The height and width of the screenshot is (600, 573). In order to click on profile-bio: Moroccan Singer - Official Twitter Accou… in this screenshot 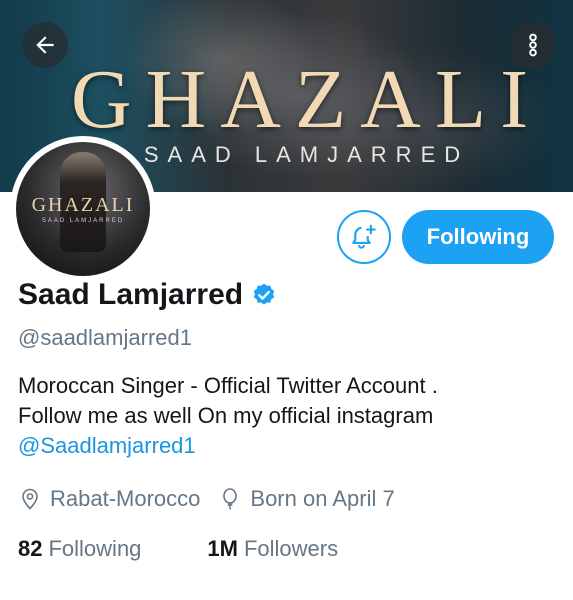, I will do `click(288, 416)`.